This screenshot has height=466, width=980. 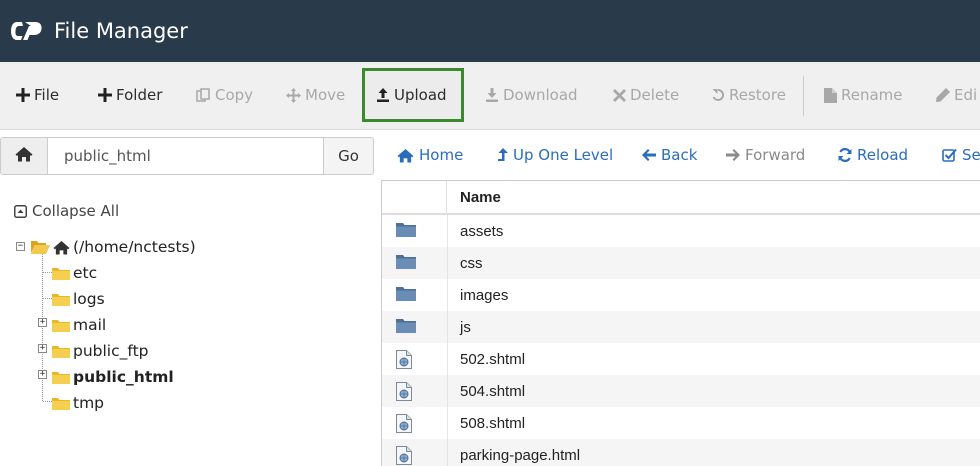 I want to click on tree-collapse-toggle: −, so click(x=20, y=246).